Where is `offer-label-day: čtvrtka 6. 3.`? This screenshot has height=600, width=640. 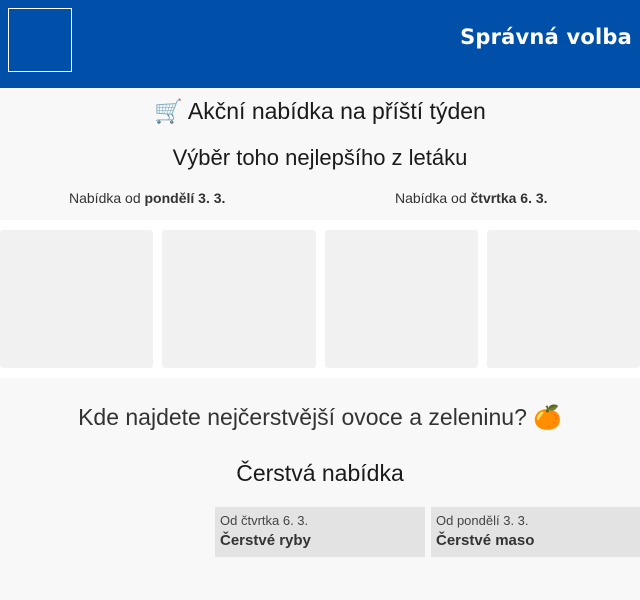 offer-label-day: čtvrtka 6. 3. is located at coordinates (509, 198).